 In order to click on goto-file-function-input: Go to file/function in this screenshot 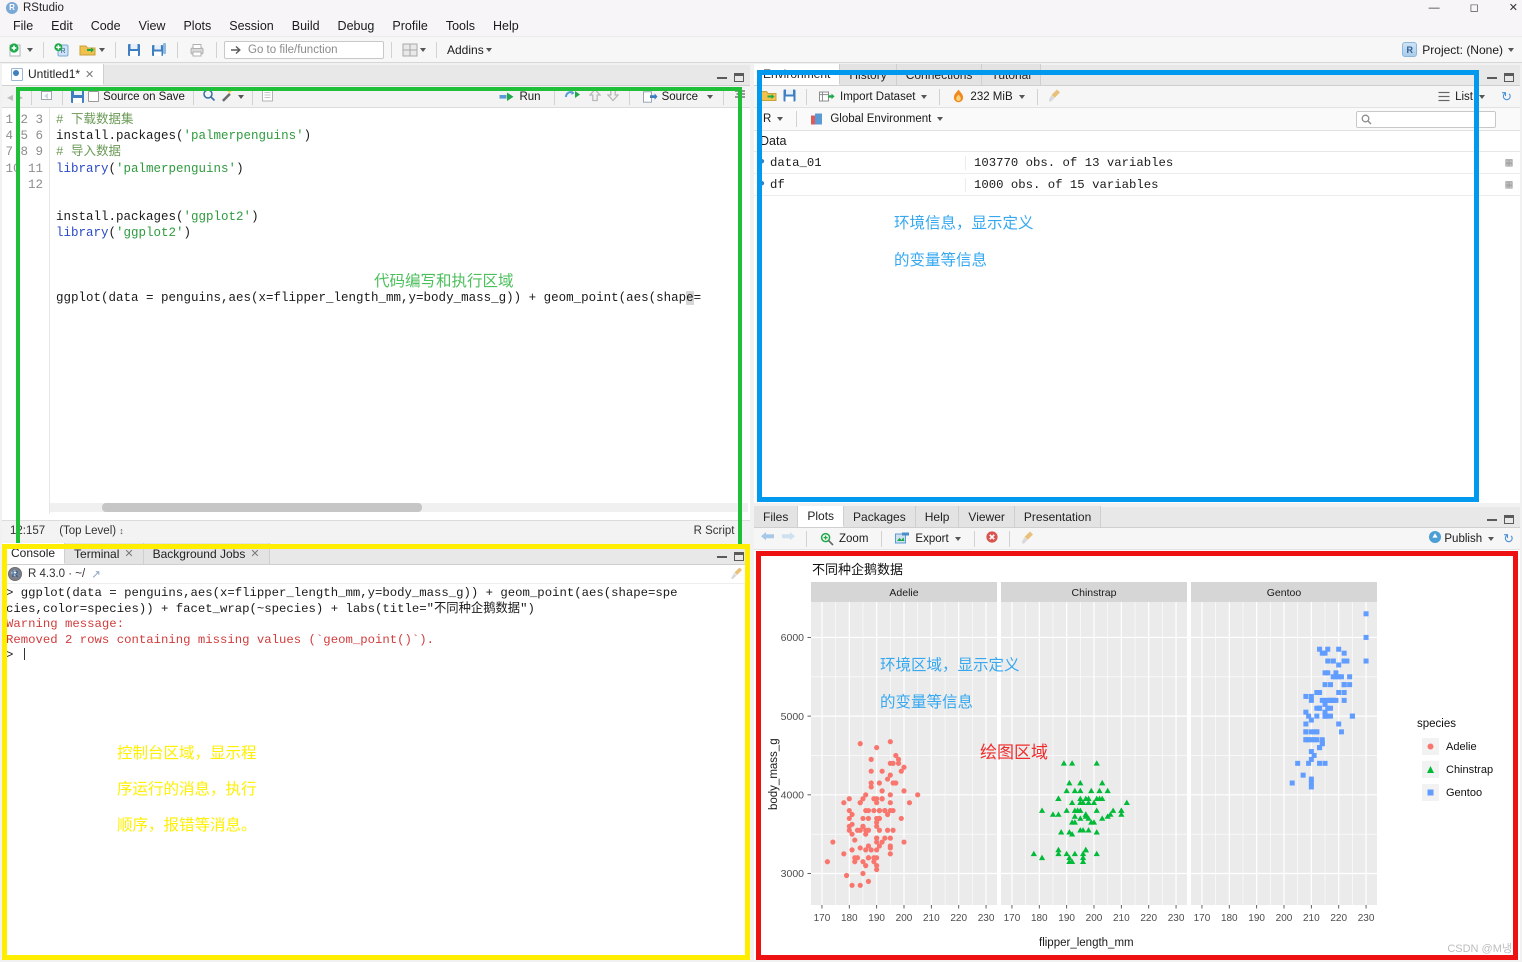, I will do `click(304, 49)`.